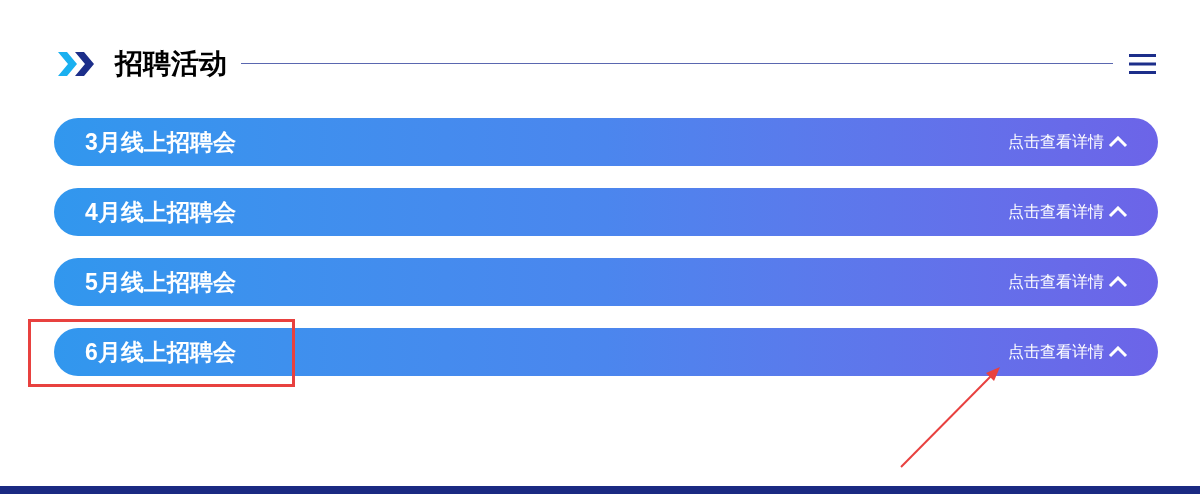 The image size is (1200, 494). I want to click on section-title: 招聘活动, so click(171, 63).